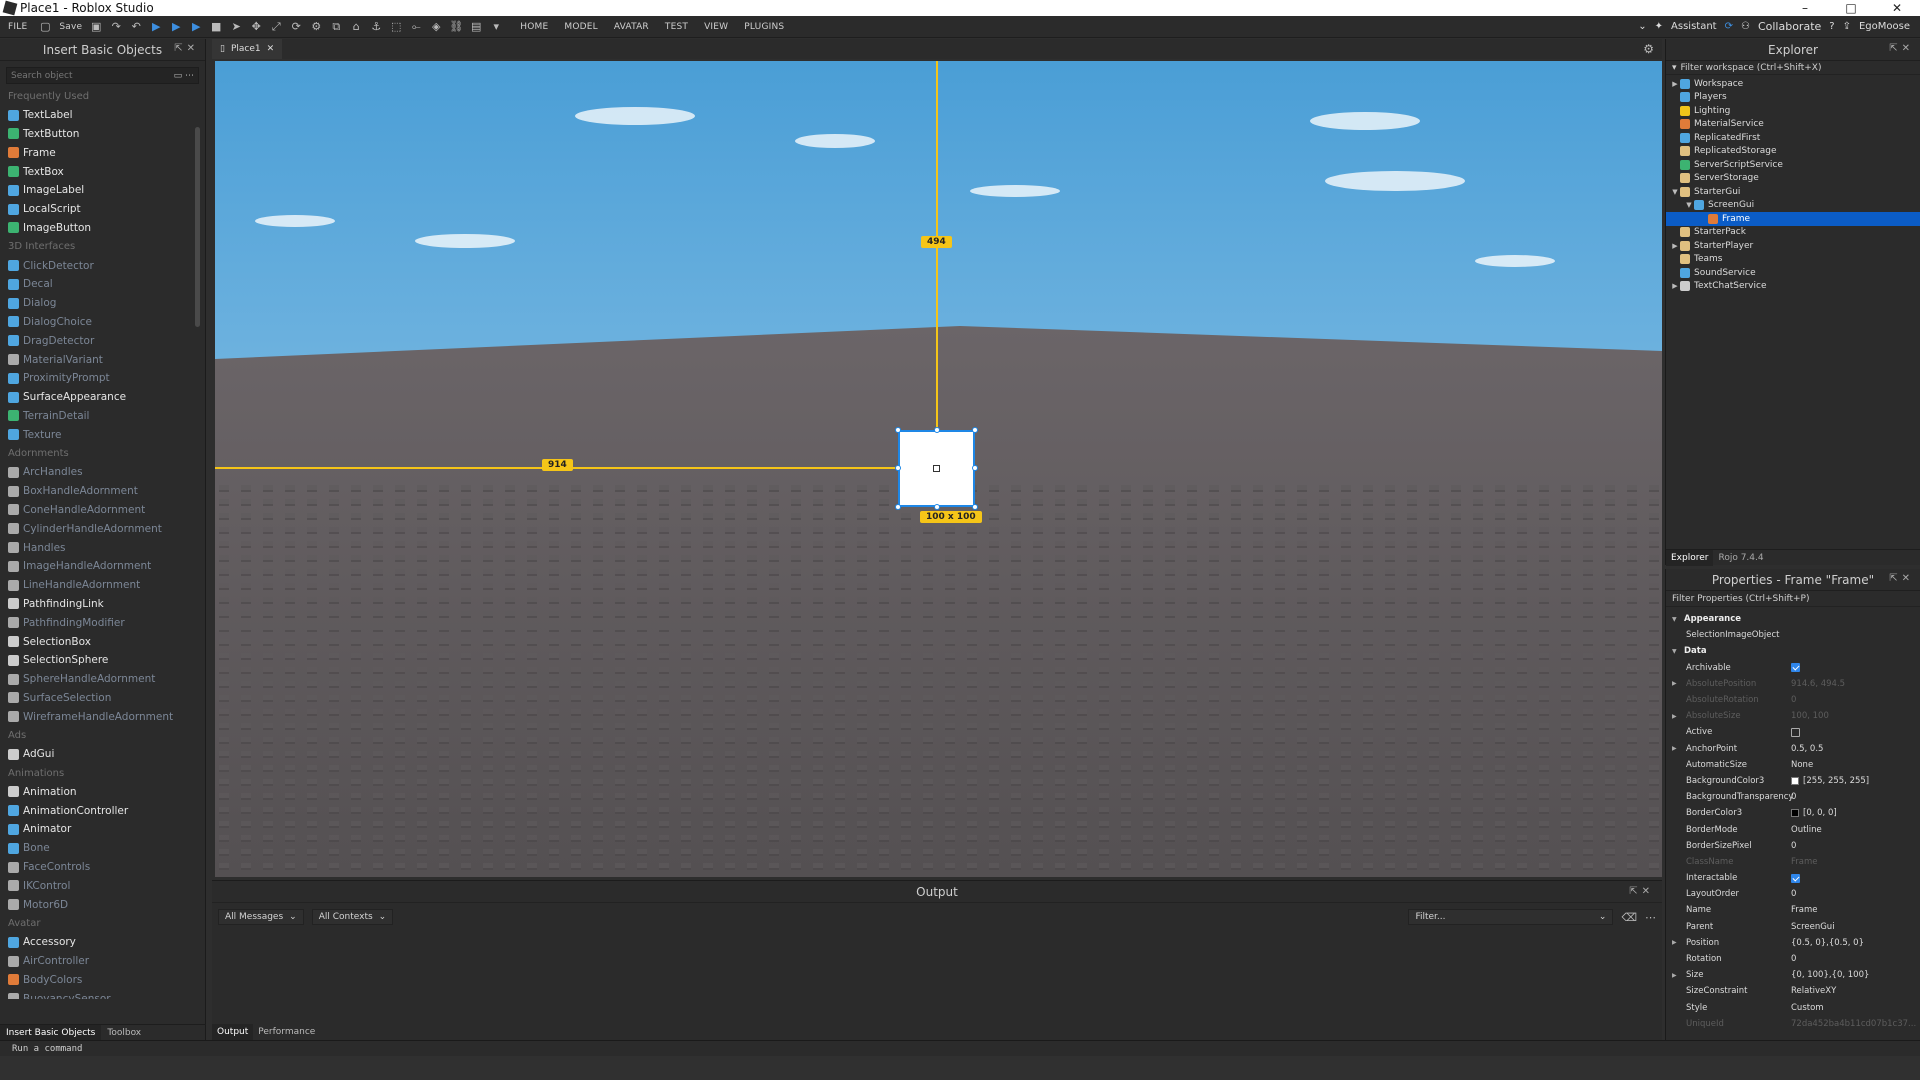 The height and width of the screenshot is (1080, 1920). I want to click on join-icon: ⟜, so click(416, 27).